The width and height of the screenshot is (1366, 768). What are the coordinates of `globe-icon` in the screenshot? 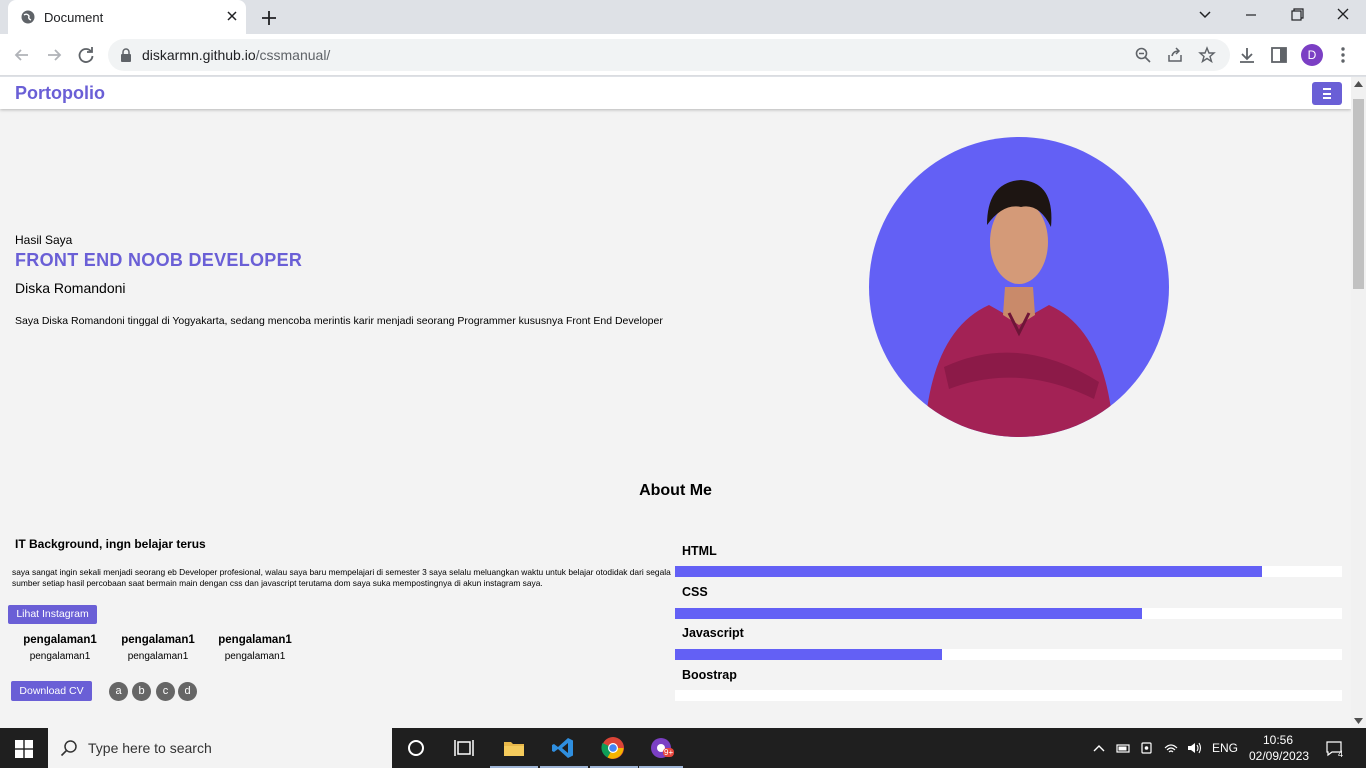 It's located at (28, 17).